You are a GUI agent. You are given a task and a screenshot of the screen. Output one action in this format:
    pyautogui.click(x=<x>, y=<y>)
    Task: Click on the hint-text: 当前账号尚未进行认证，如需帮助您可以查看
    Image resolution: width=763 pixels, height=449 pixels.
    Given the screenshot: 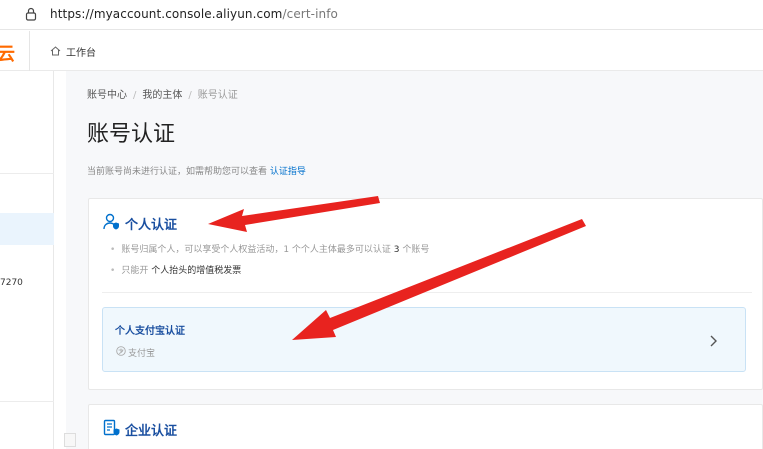 What is the action you would take?
    pyautogui.click(x=177, y=172)
    